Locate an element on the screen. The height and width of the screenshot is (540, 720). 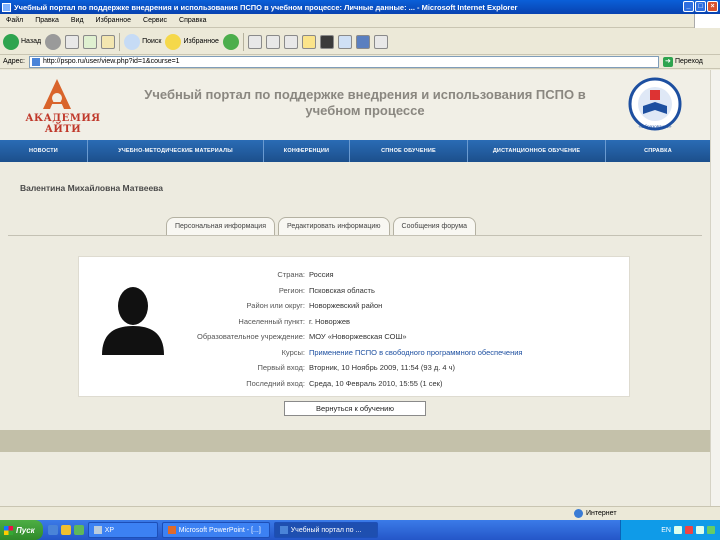
tabs-divider is located at coordinates (355, 235).